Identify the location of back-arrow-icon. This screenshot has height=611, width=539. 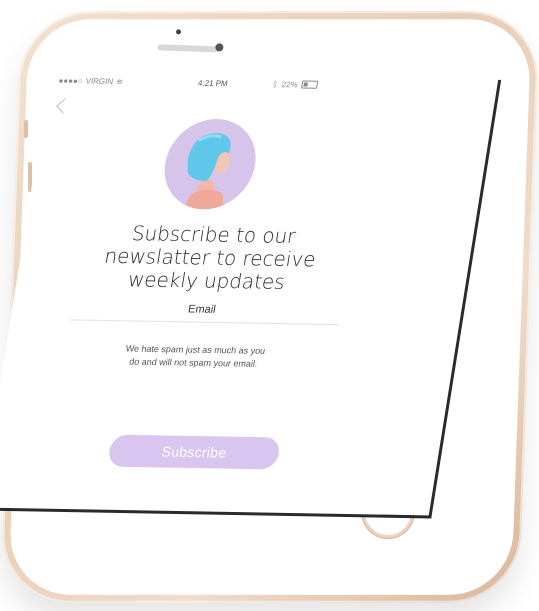
(64, 106).